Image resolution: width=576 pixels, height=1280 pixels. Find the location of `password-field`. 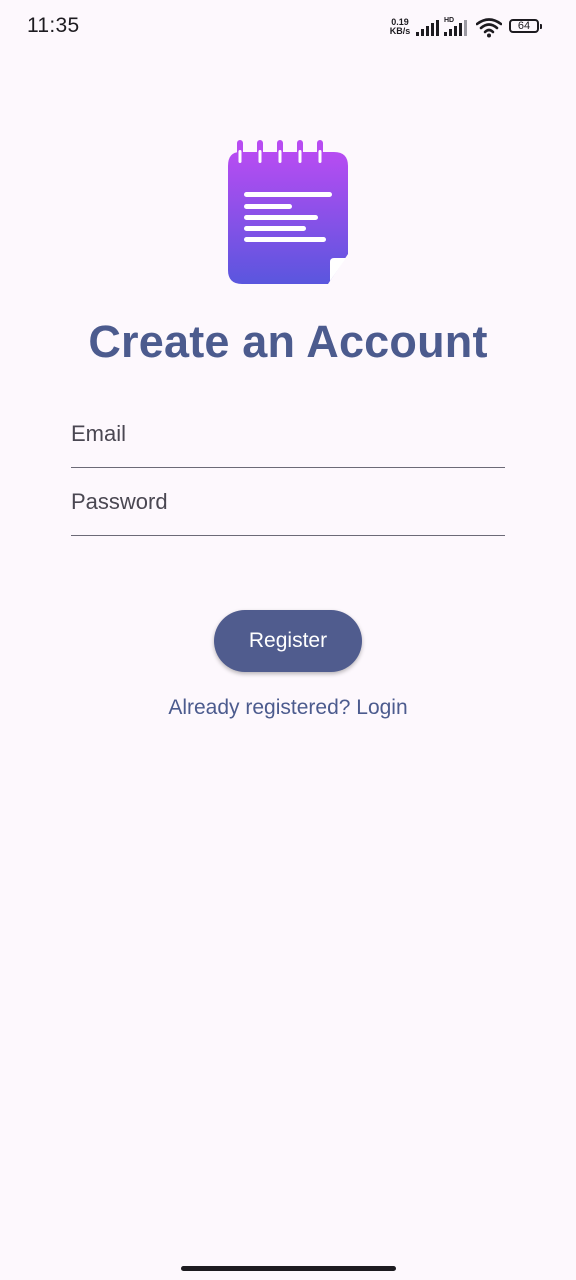

password-field is located at coordinates (288, 502).